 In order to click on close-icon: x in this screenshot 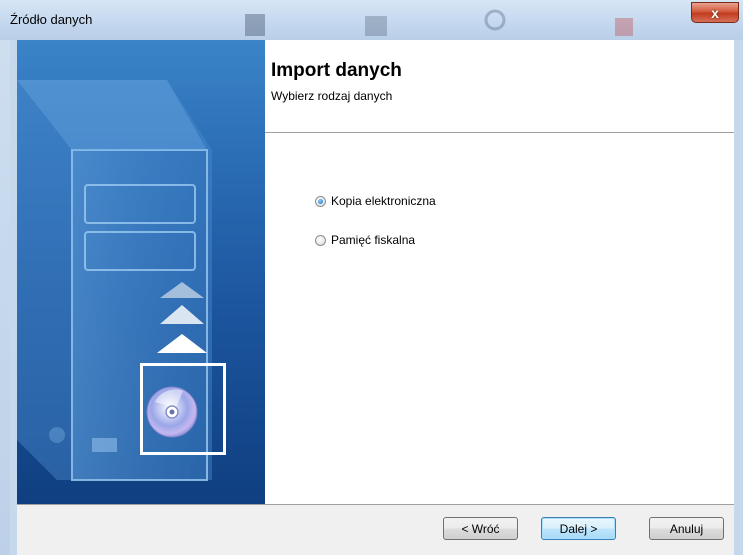, I will do `click(715, 12)`.